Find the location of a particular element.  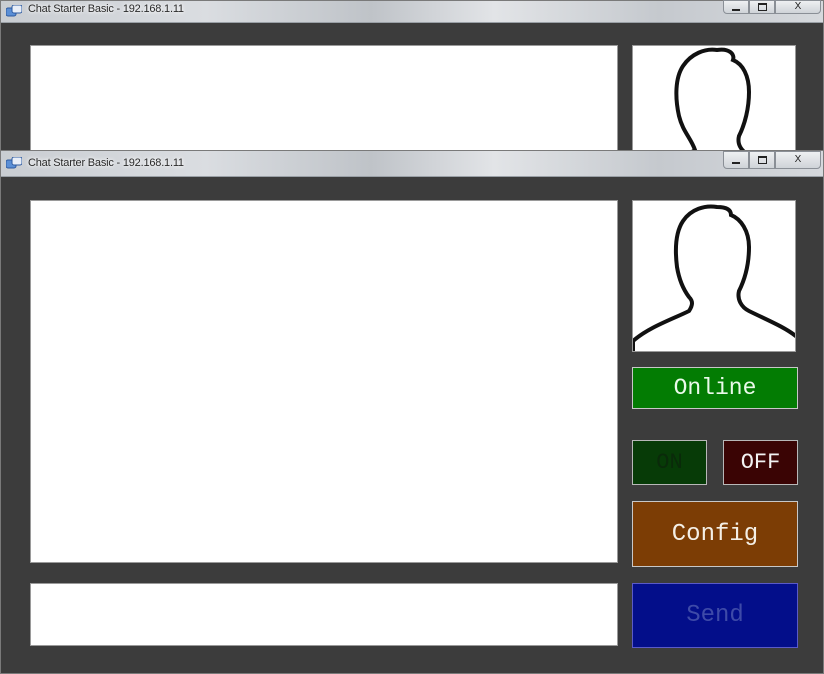

message-input is located at coordinates (324, 614).